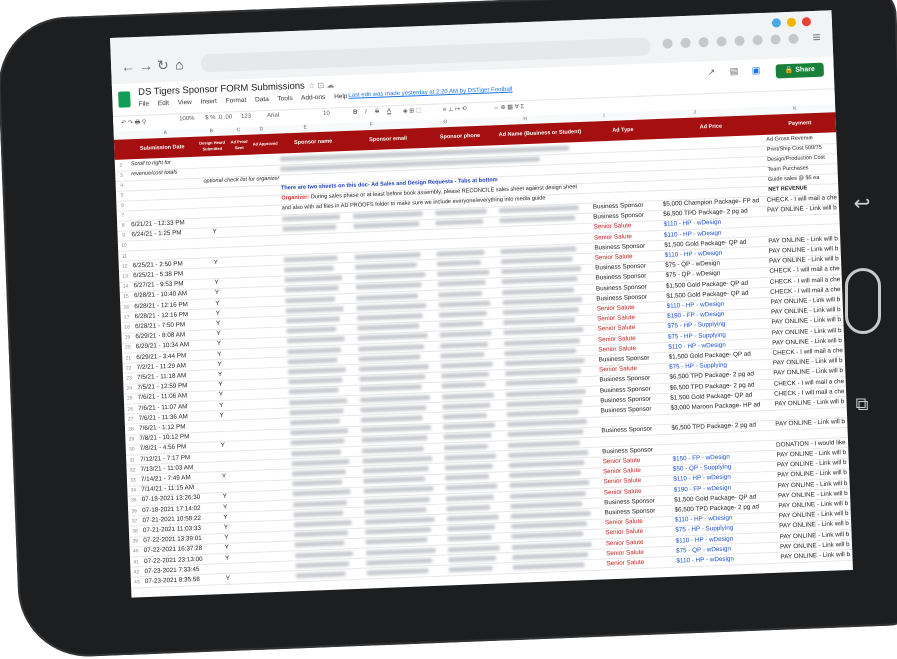 The width and height of the screenshot is (897, 659). Describe the element at coordinates (246, 117) in the screenshot. I see `number-format-select: 123` at that location.